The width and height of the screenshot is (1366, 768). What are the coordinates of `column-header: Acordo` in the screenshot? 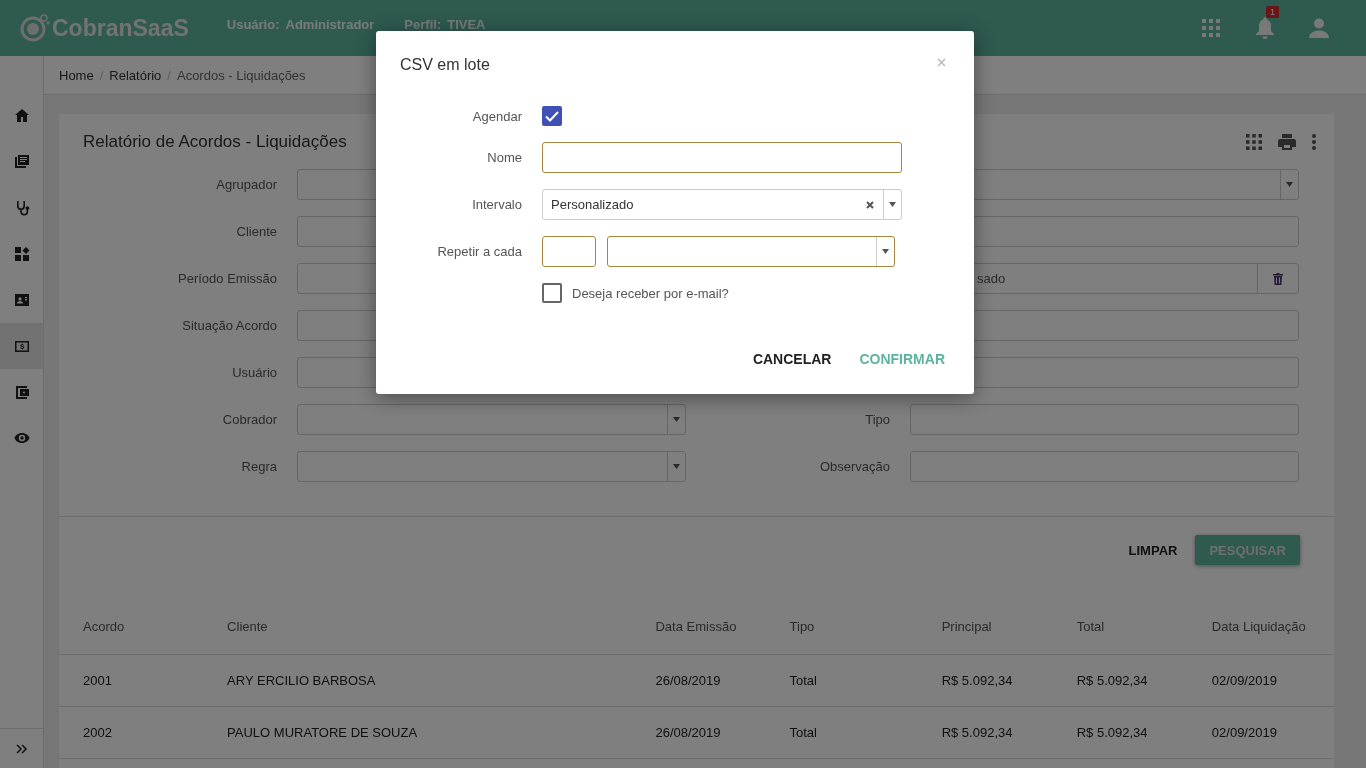 It's located at (131, 626).